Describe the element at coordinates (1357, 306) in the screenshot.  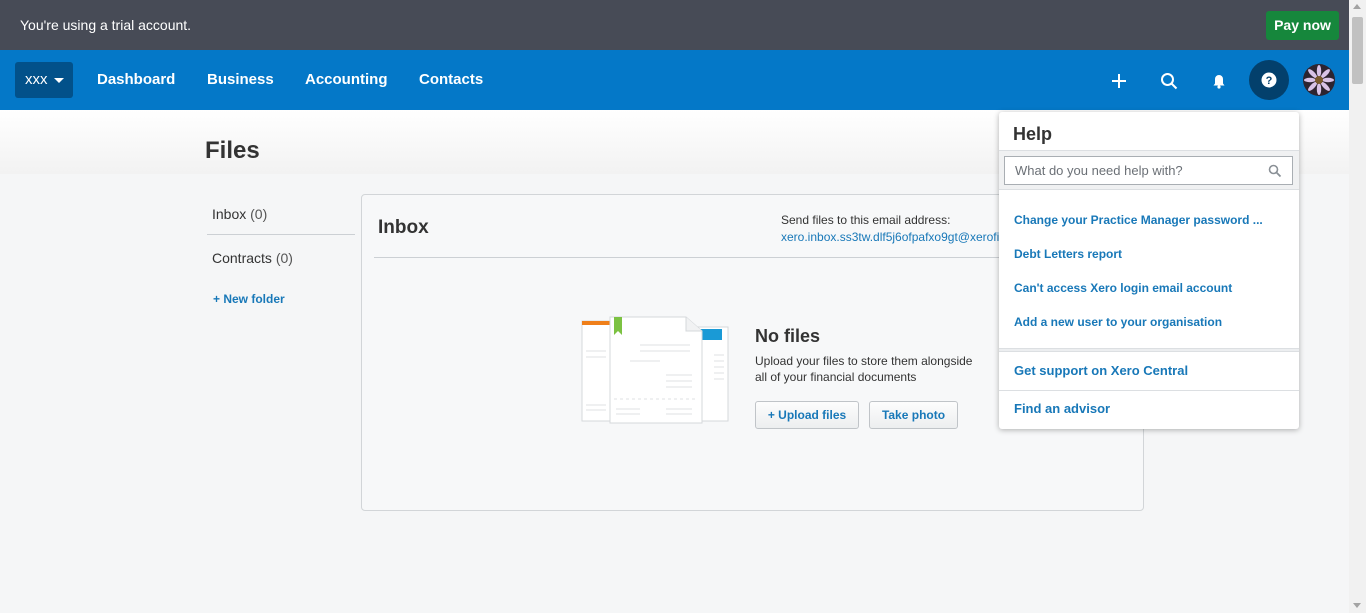
I see `page-scrollbar` at that location.